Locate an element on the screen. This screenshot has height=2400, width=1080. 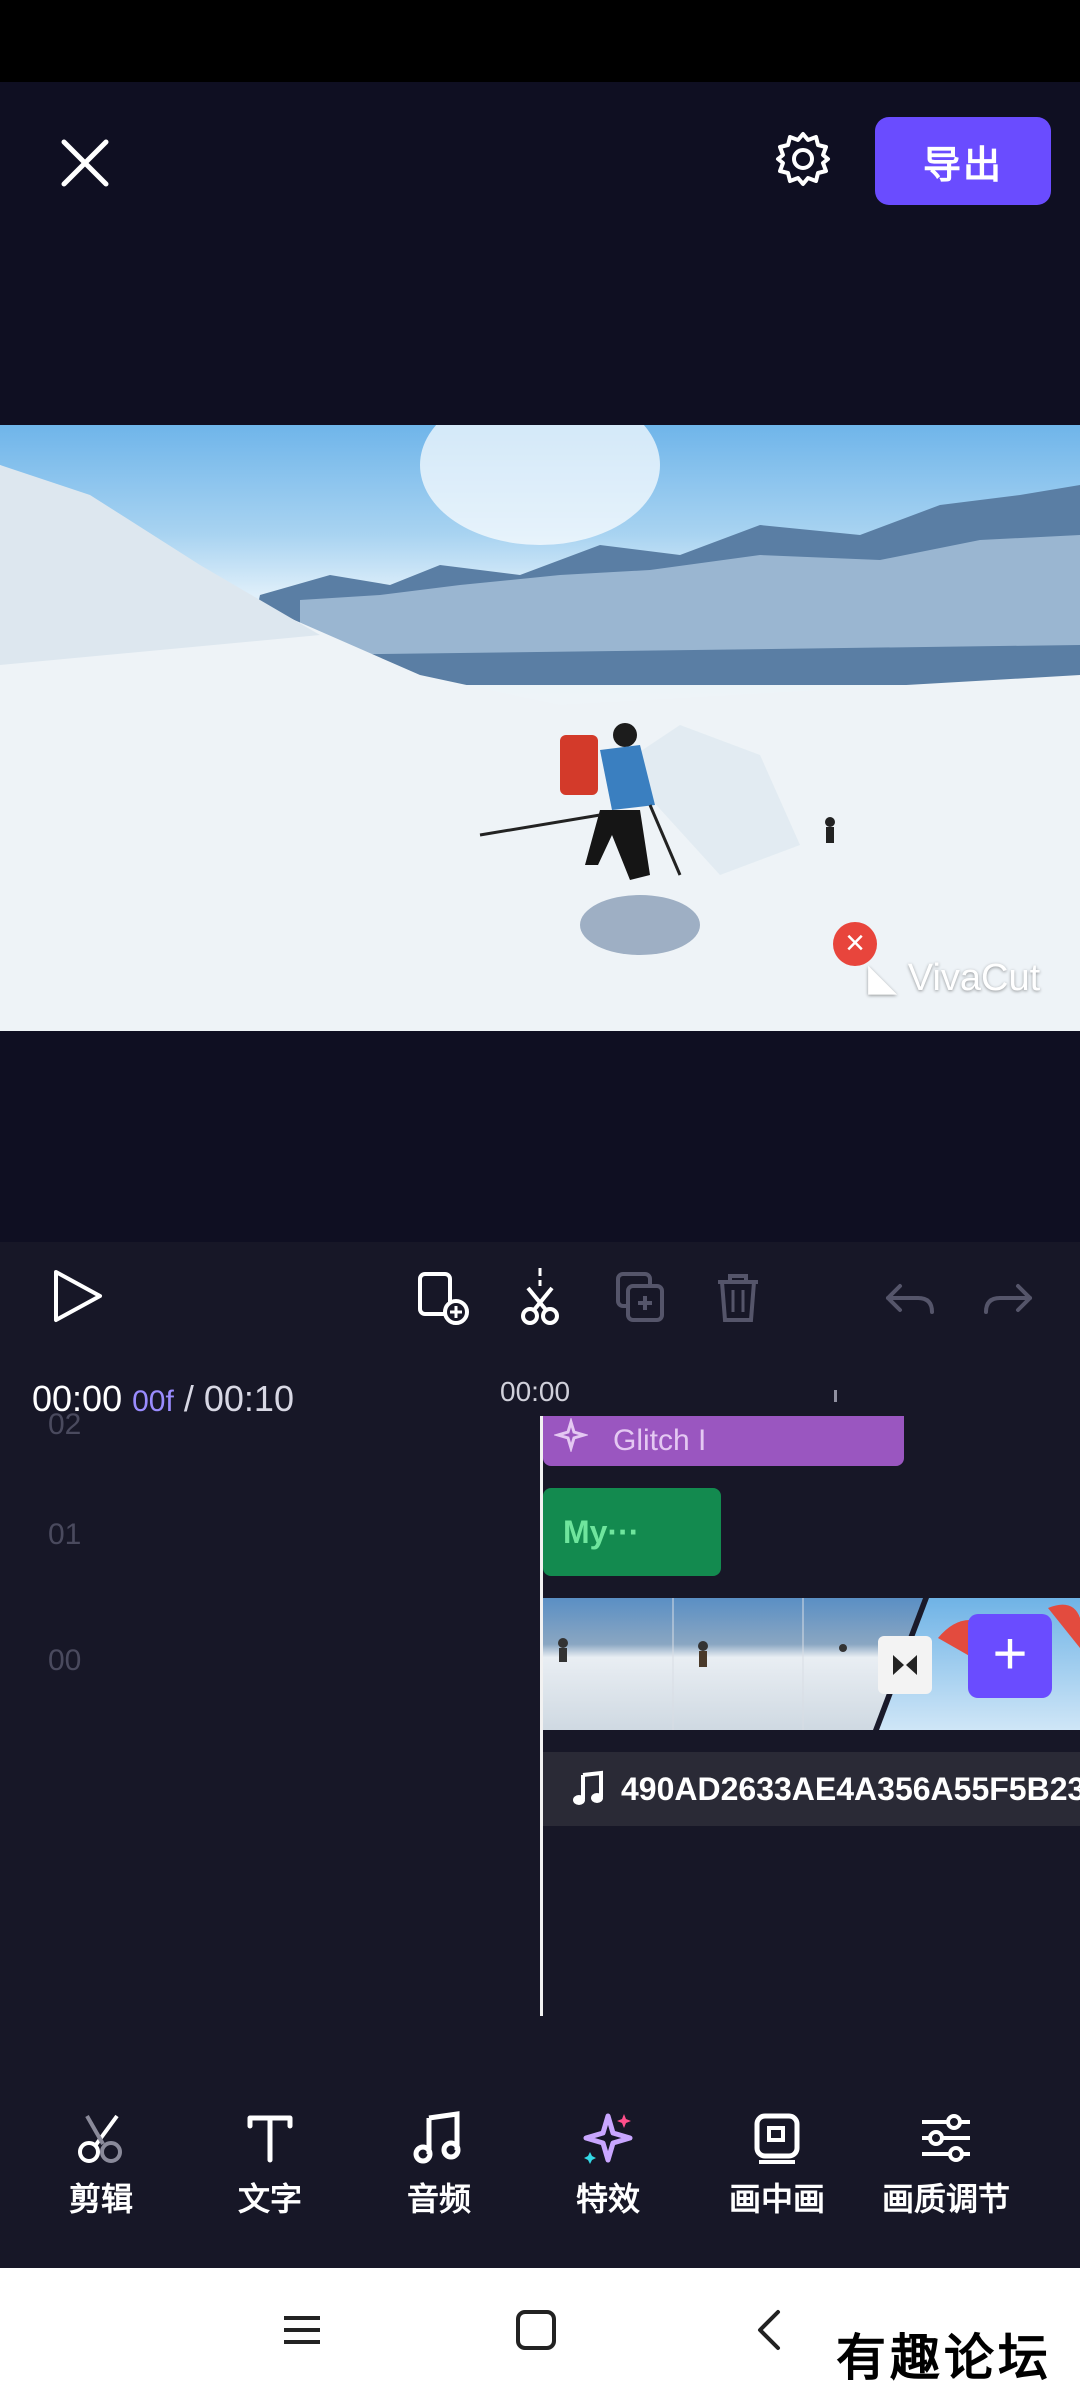
sliders-icon is located at coordinates (946, 2138).